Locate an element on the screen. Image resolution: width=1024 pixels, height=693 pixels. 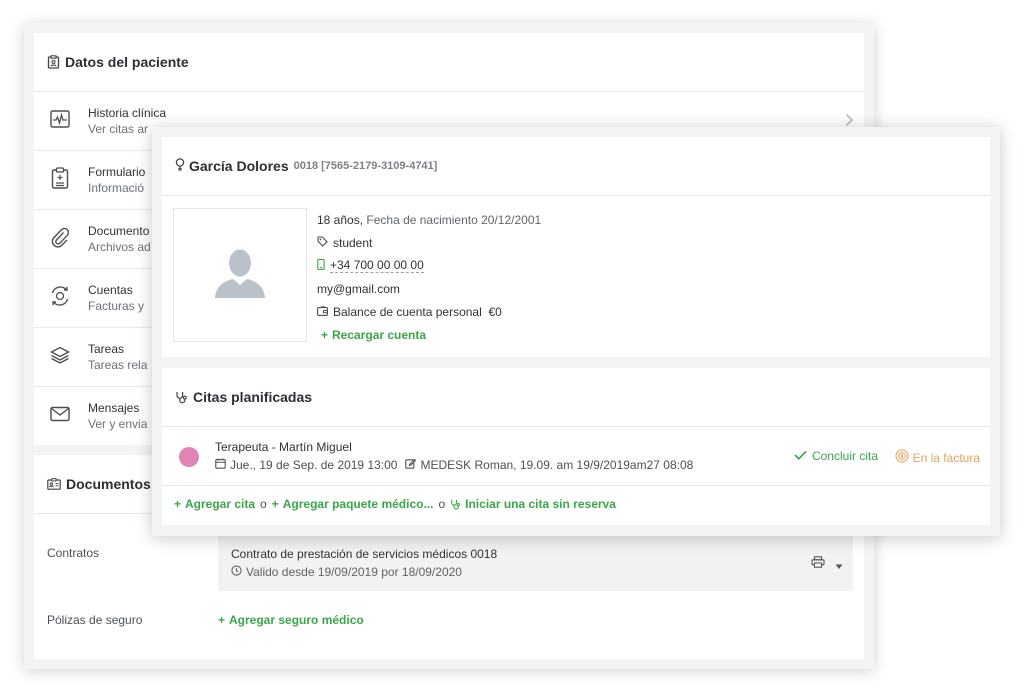
contract-validity: Valido desde 19/09/2019 por 18/09/2020 is located at coordinates (346, 572).